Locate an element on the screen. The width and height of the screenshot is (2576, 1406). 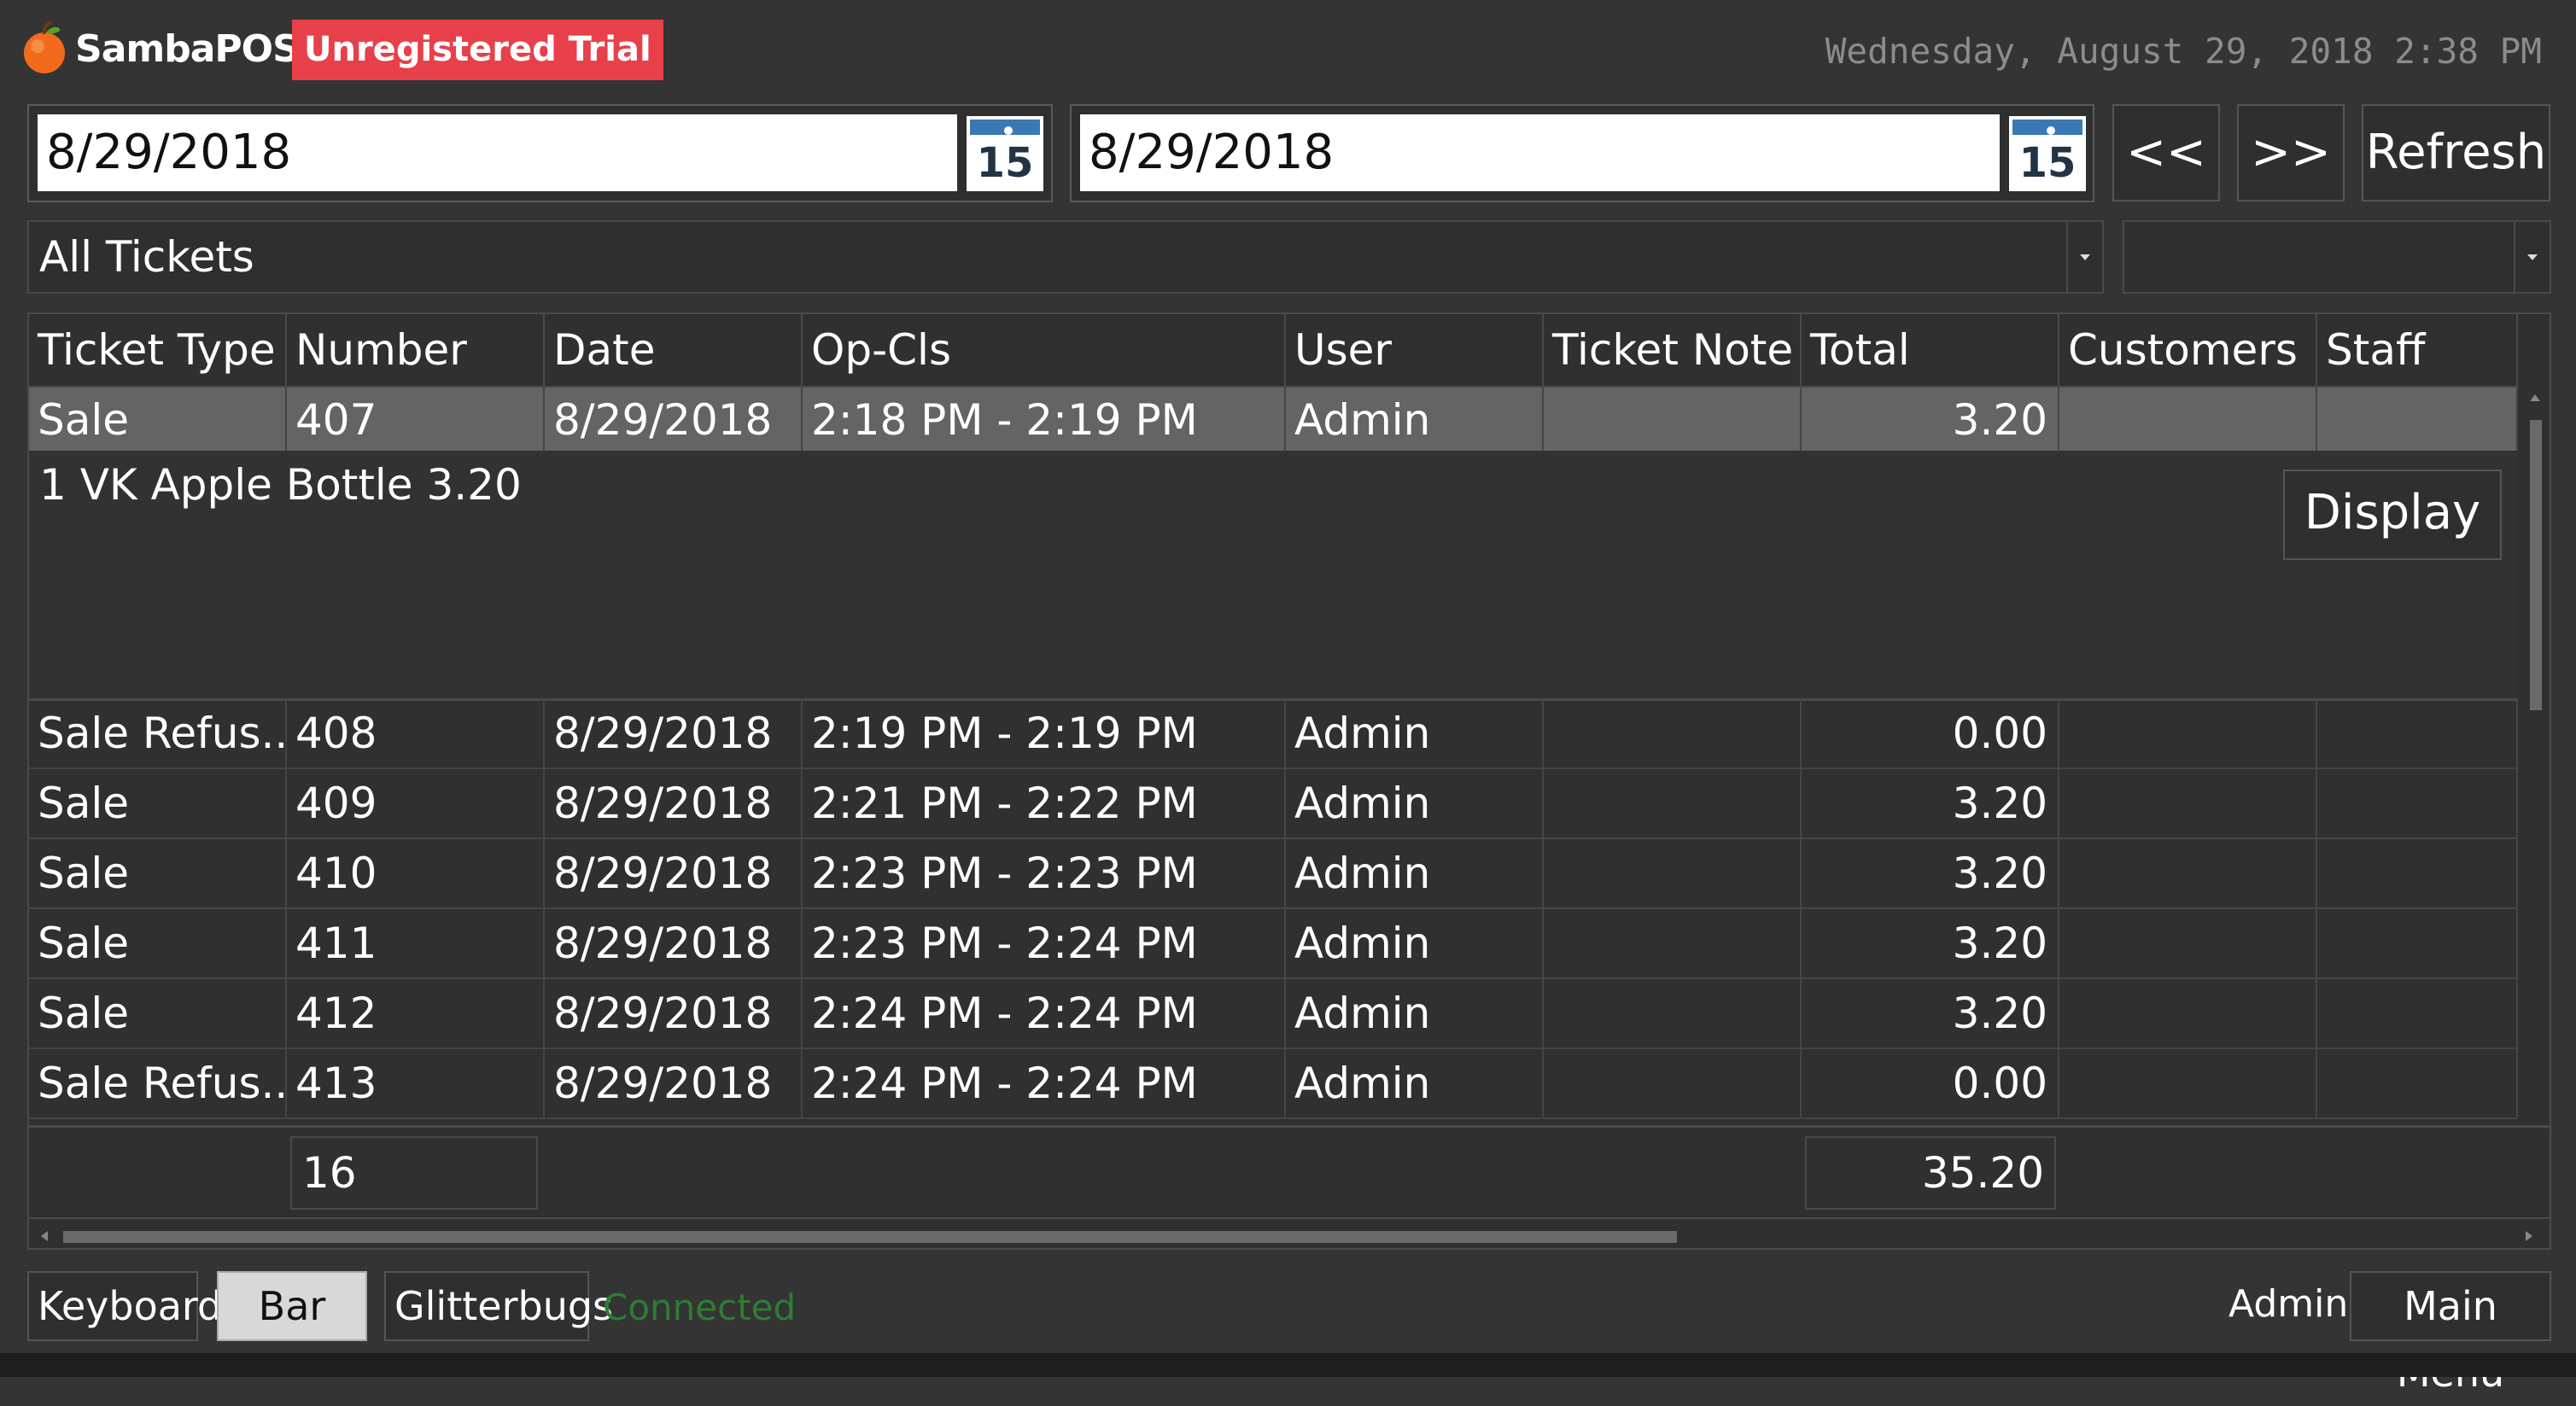
cell-op-cls: 2:18 PM - 2:19 PM is located at coordinates (1044, 420).